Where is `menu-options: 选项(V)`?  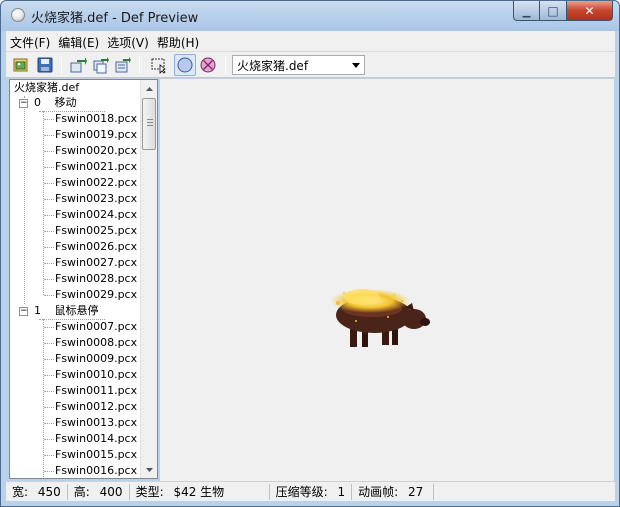 menu-options: 选项(V) is located at coordinates (128, 41).